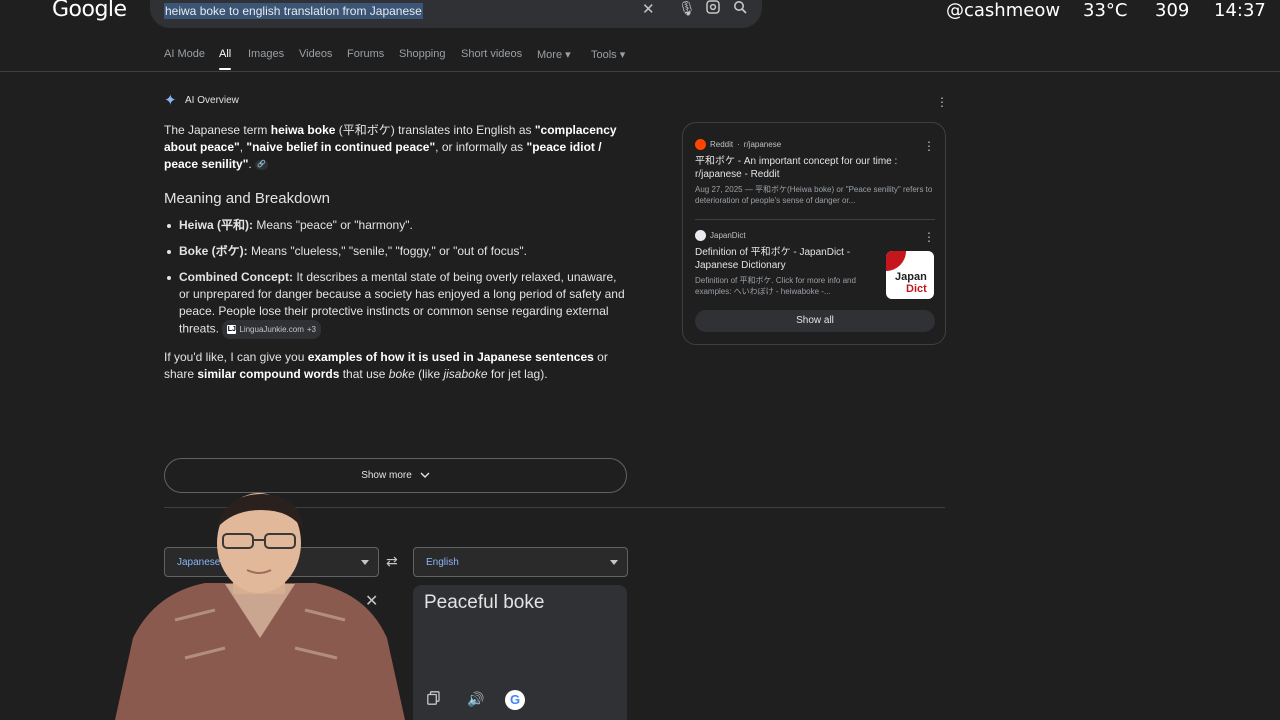  What do you see at coordinates (713, 9) in the screenshot?
I see `lens-icon` at bounding box center [713, 9].